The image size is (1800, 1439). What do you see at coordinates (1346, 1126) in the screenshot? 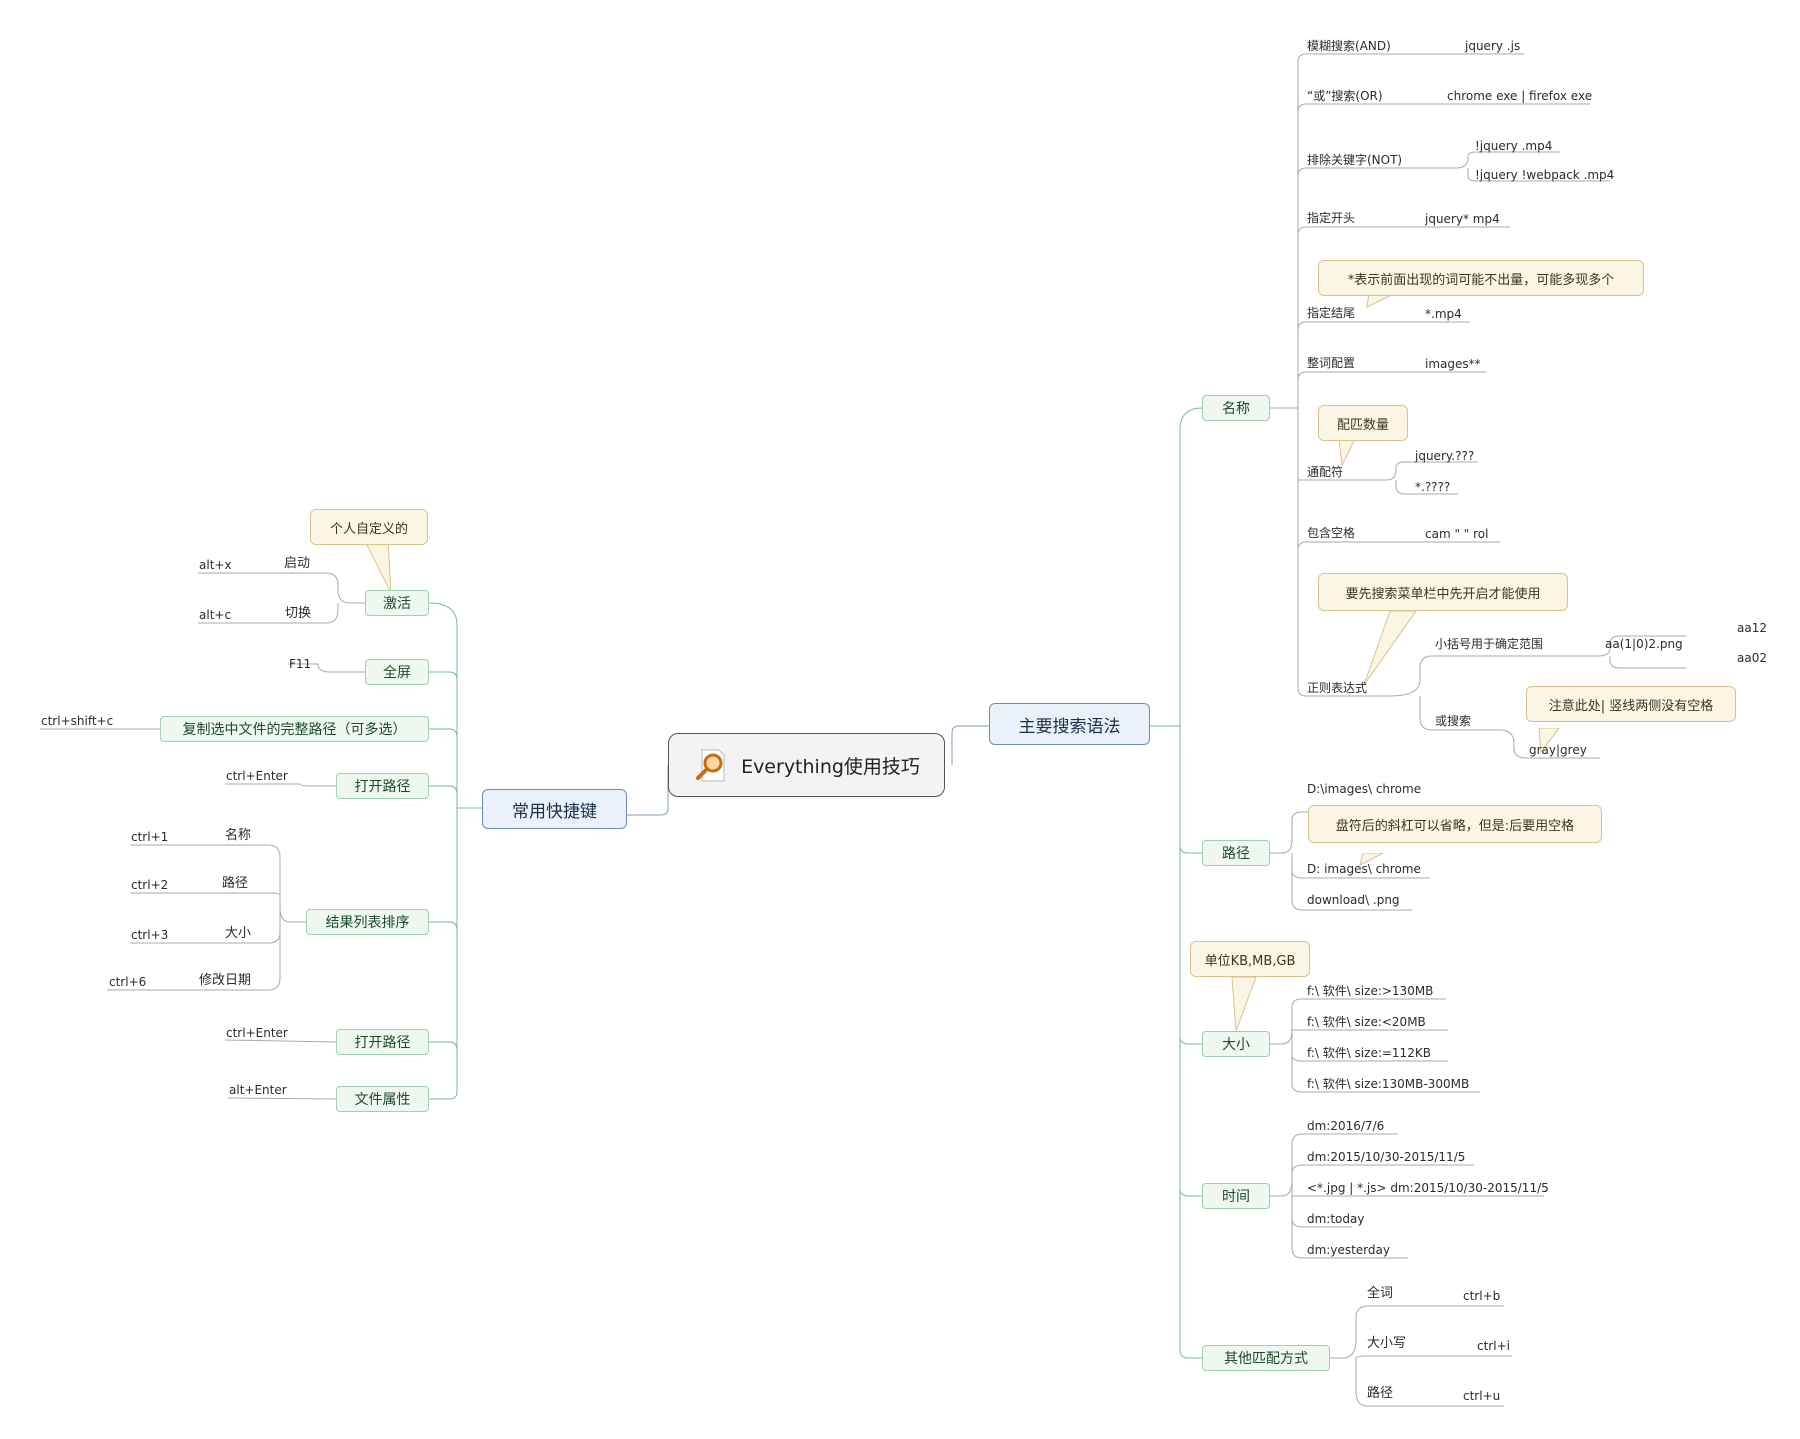
I see `time-example: dm:2016/7/6` at bounding box center [1346, 1126].